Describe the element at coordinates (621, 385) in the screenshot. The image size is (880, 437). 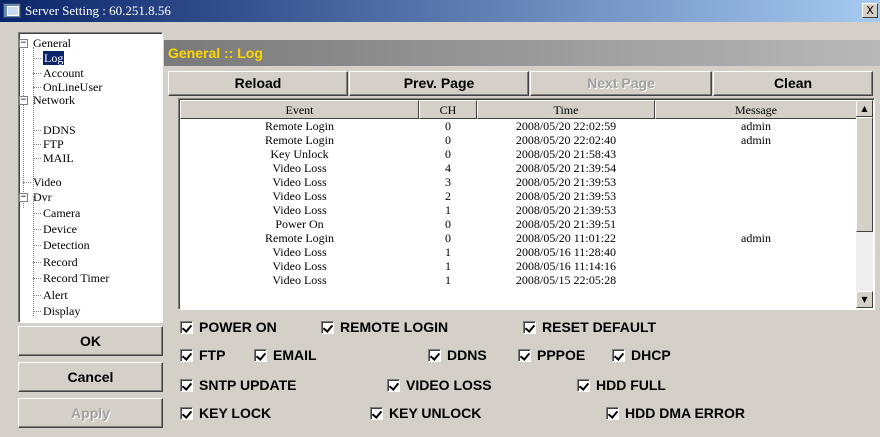
I see `checkbox-hdd-full: HDD FULL` at that location.